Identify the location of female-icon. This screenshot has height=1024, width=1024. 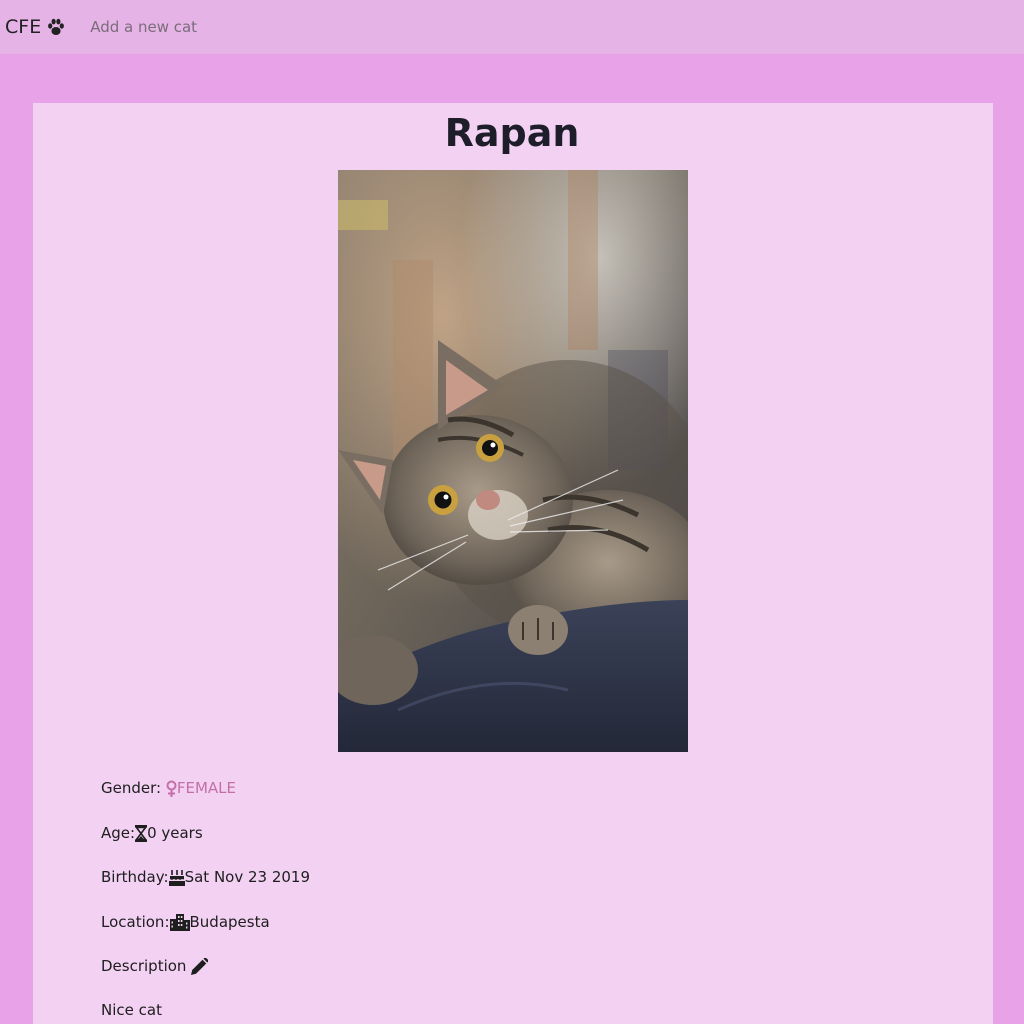
(171, 788).